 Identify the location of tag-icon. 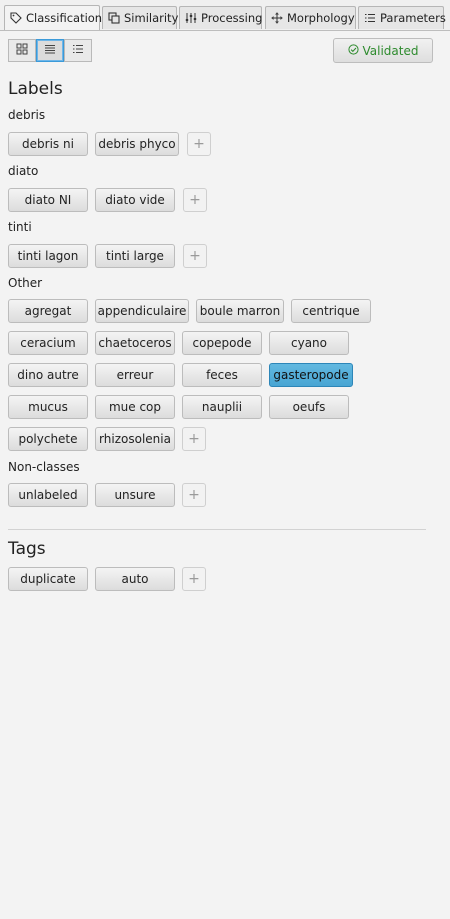
(16, 18).